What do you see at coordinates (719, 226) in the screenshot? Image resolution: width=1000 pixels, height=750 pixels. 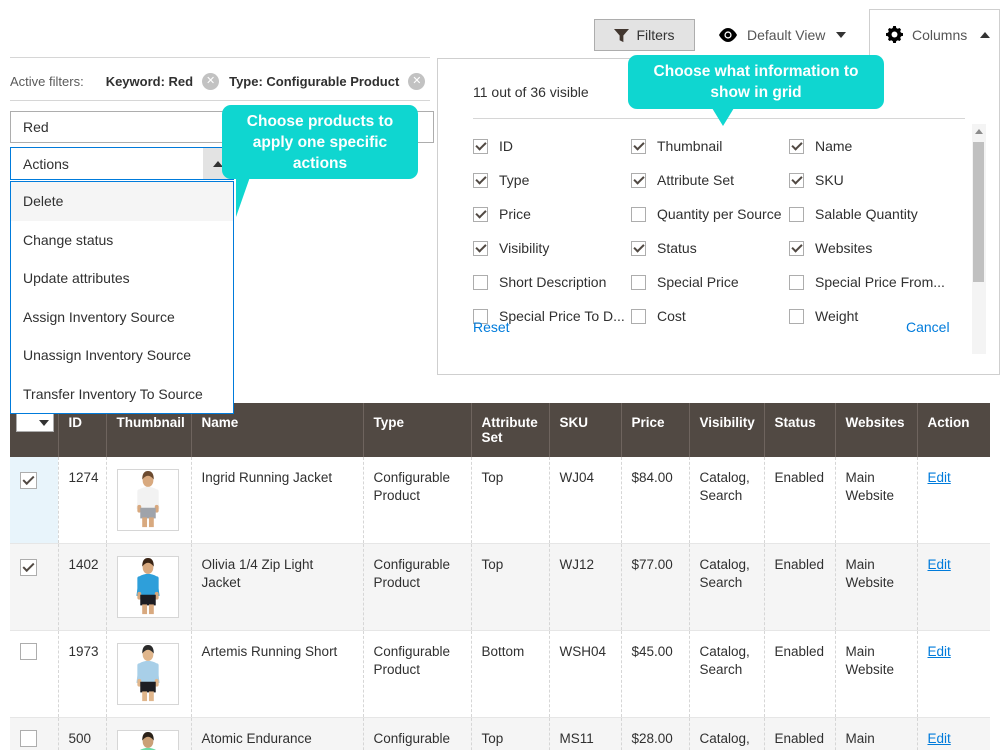 I see `columns-options-grid: ID Thumbnail Name Type Attribute Set SKU` at bounding box center [719, 226].